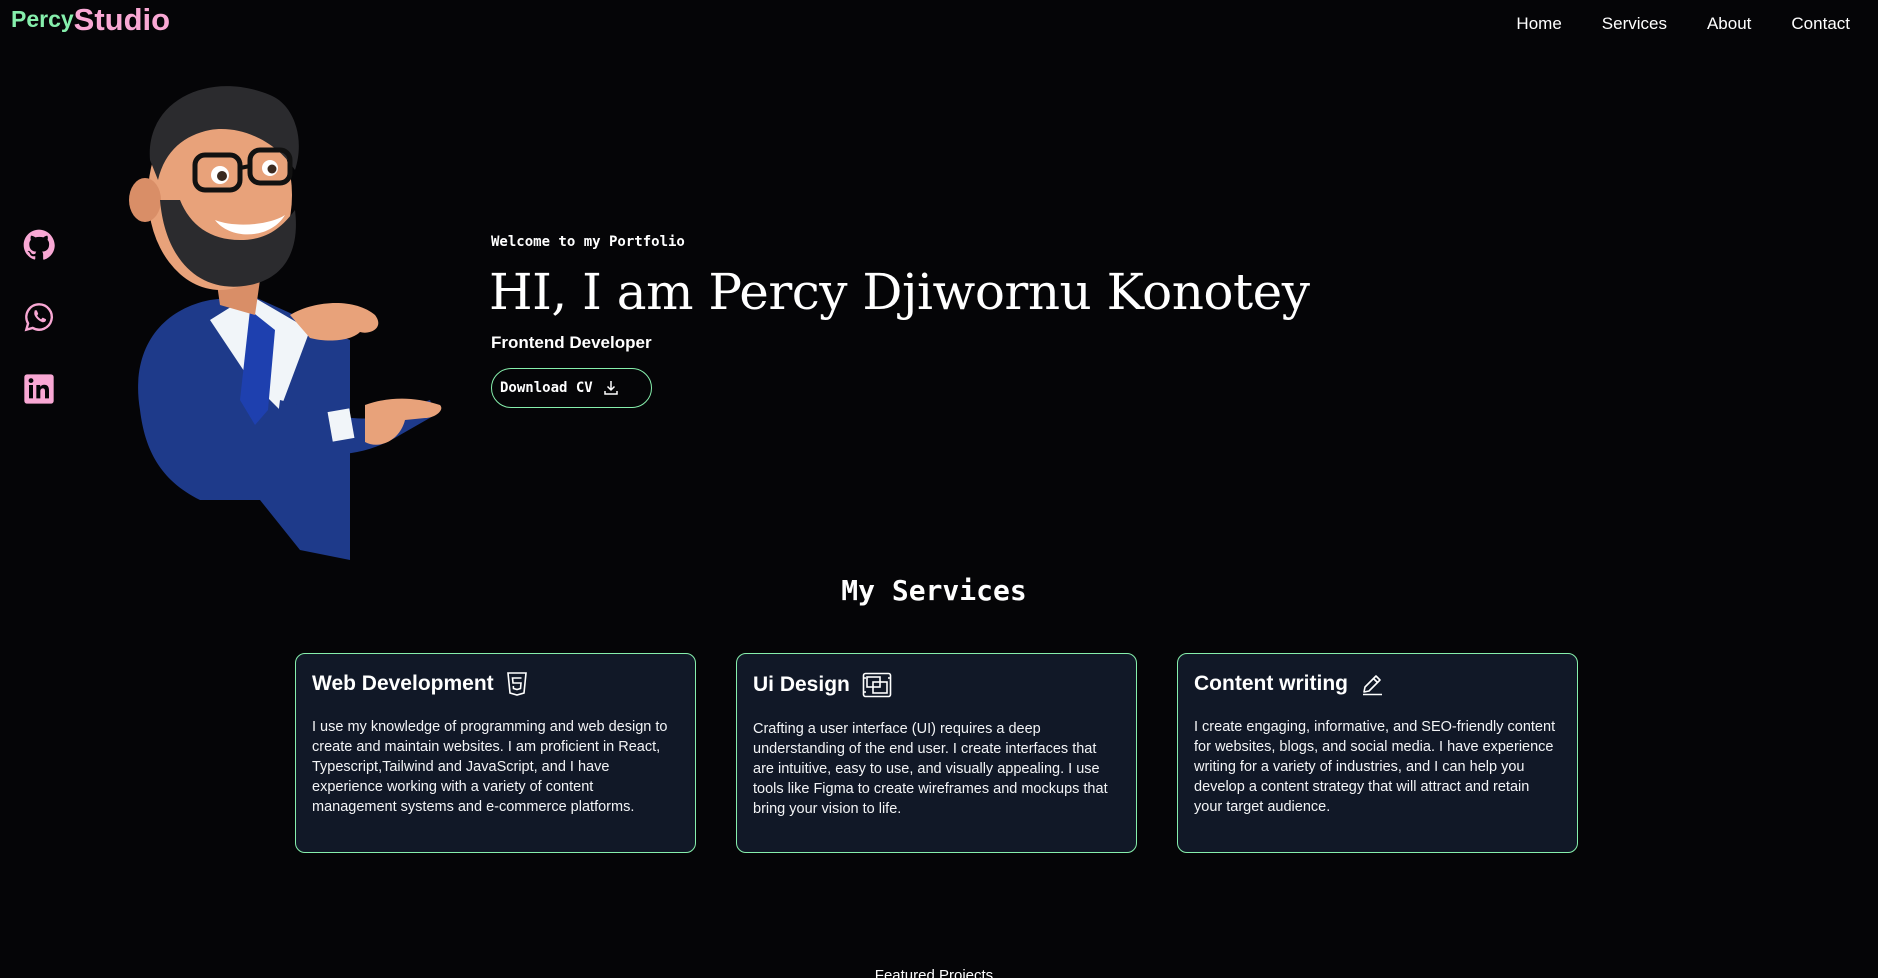 This screenshot has height=978, width=1878. I want to click on logo: Percy Studio, so click(90, 20).